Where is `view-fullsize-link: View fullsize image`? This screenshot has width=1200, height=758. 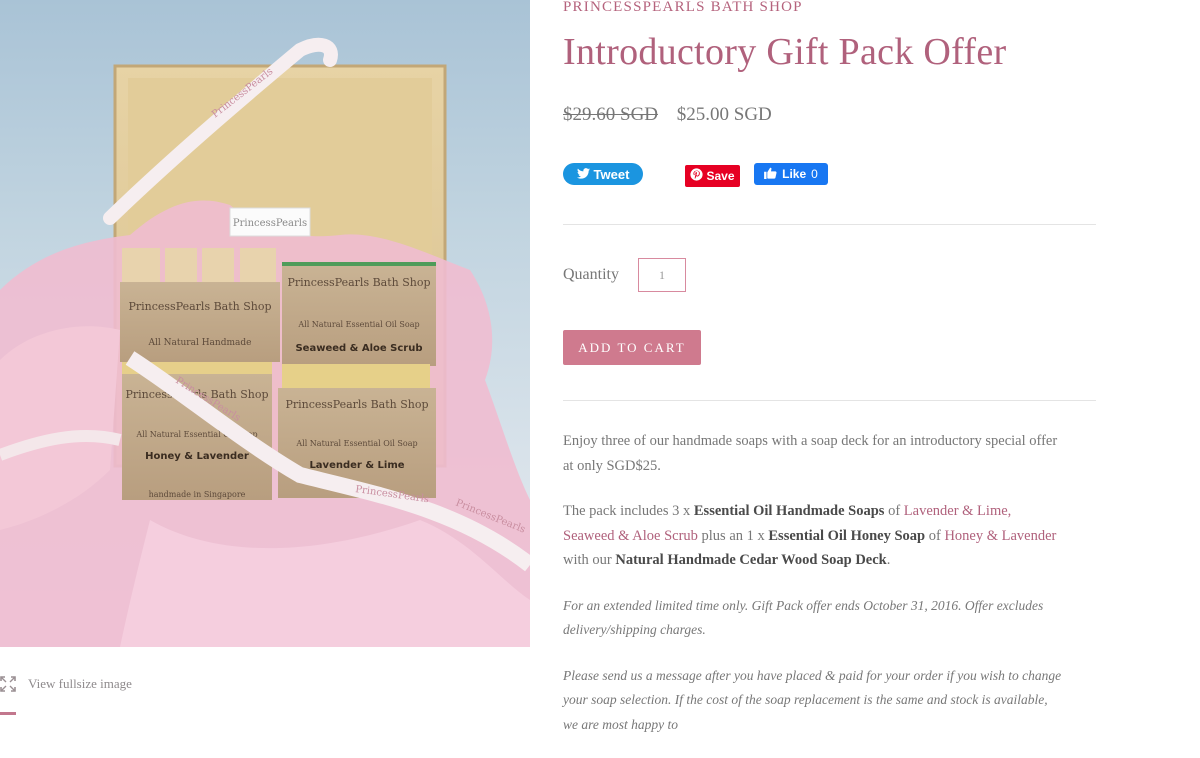
view-fullsize-link: View fullsize image is located at coordinates (66, 684).